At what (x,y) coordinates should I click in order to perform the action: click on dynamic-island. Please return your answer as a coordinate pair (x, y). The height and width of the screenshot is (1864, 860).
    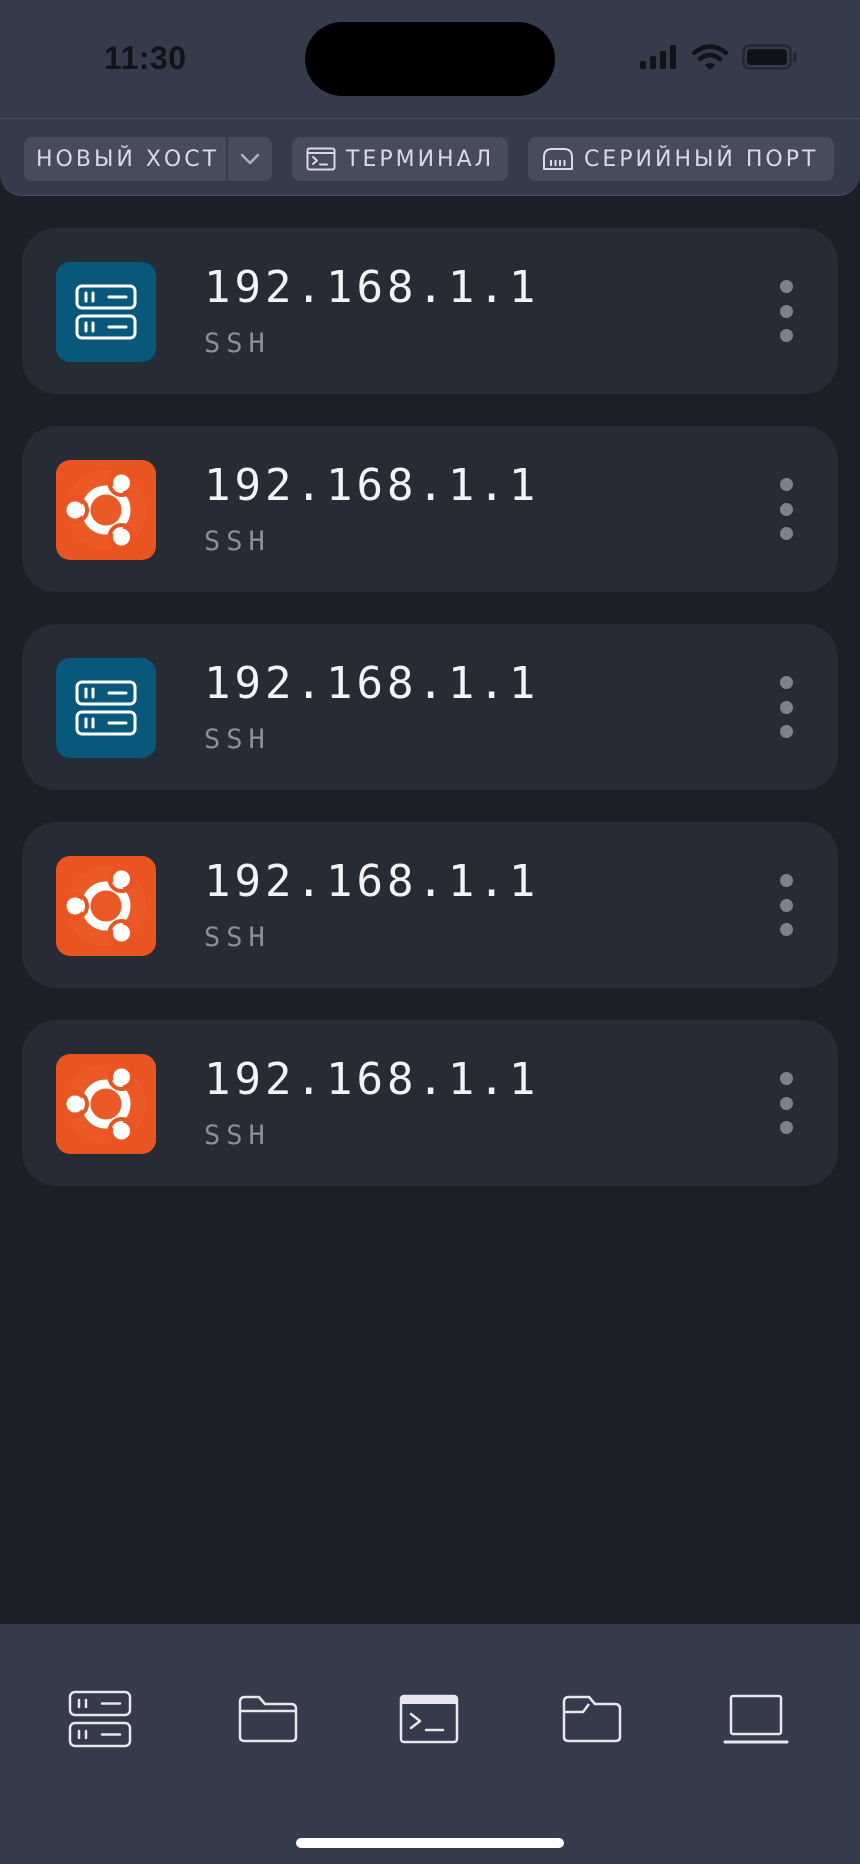
    Looking at the image, I should click on (430, 59).